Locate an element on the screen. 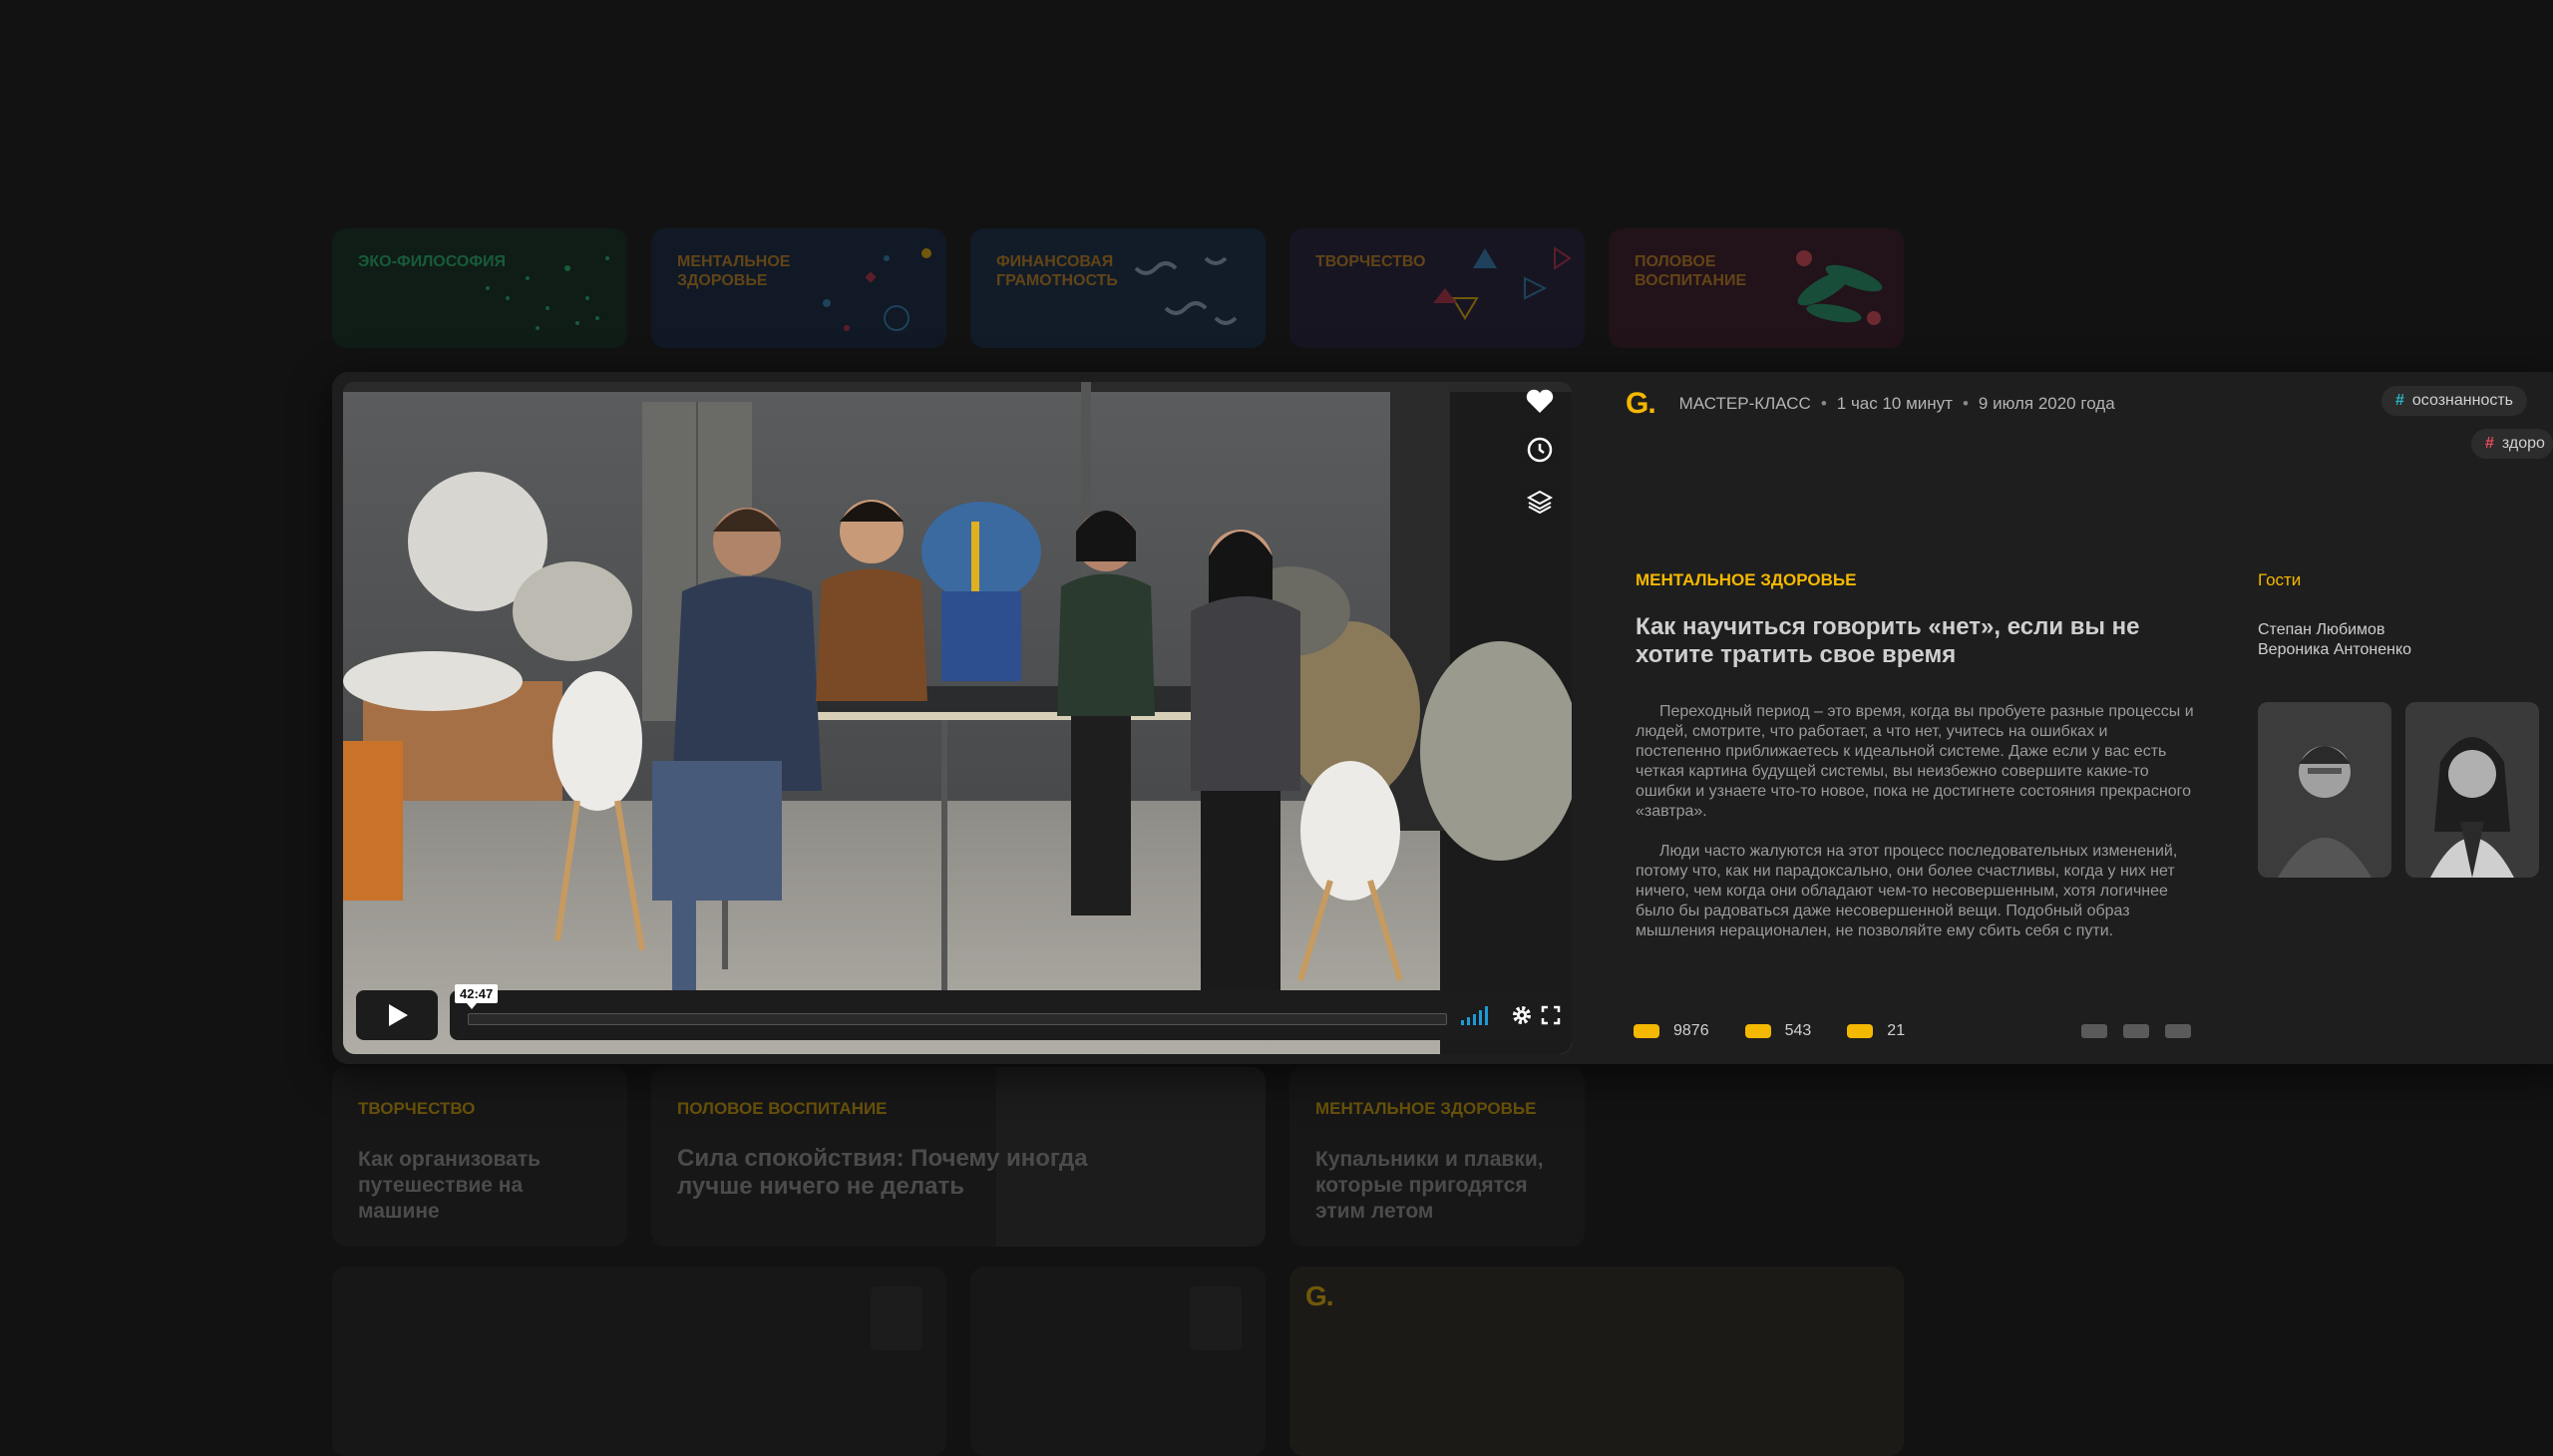  stat-value: 9876 is located at coordinates (1691, 1030).